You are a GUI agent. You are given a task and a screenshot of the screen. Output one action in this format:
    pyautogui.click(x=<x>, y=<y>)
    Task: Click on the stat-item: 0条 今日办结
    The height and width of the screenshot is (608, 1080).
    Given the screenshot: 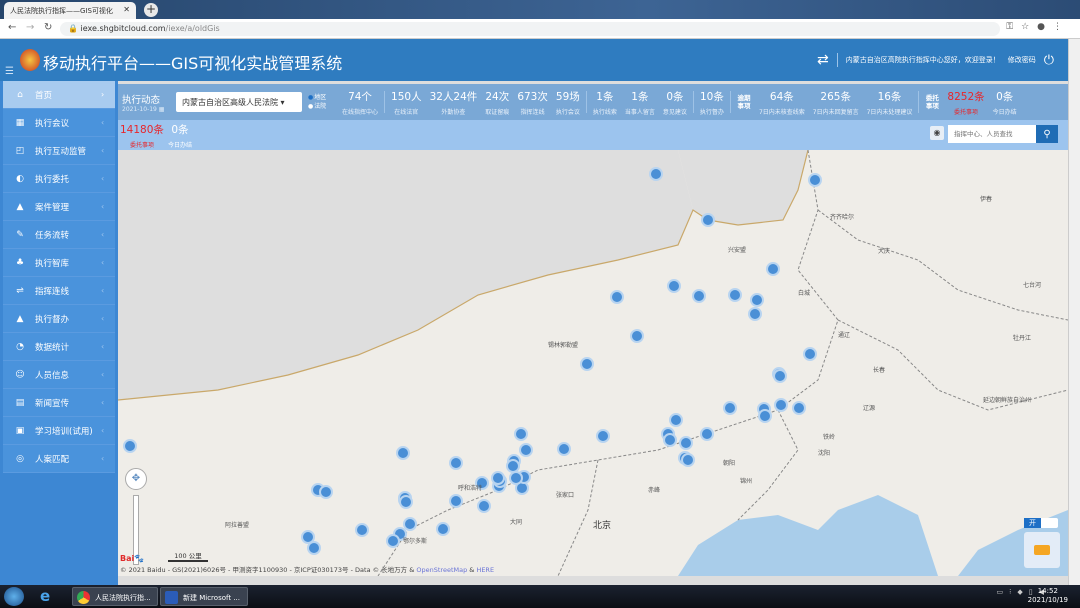 What is the action you would take?
    pyautogui.click(x=1005, y=102)
    